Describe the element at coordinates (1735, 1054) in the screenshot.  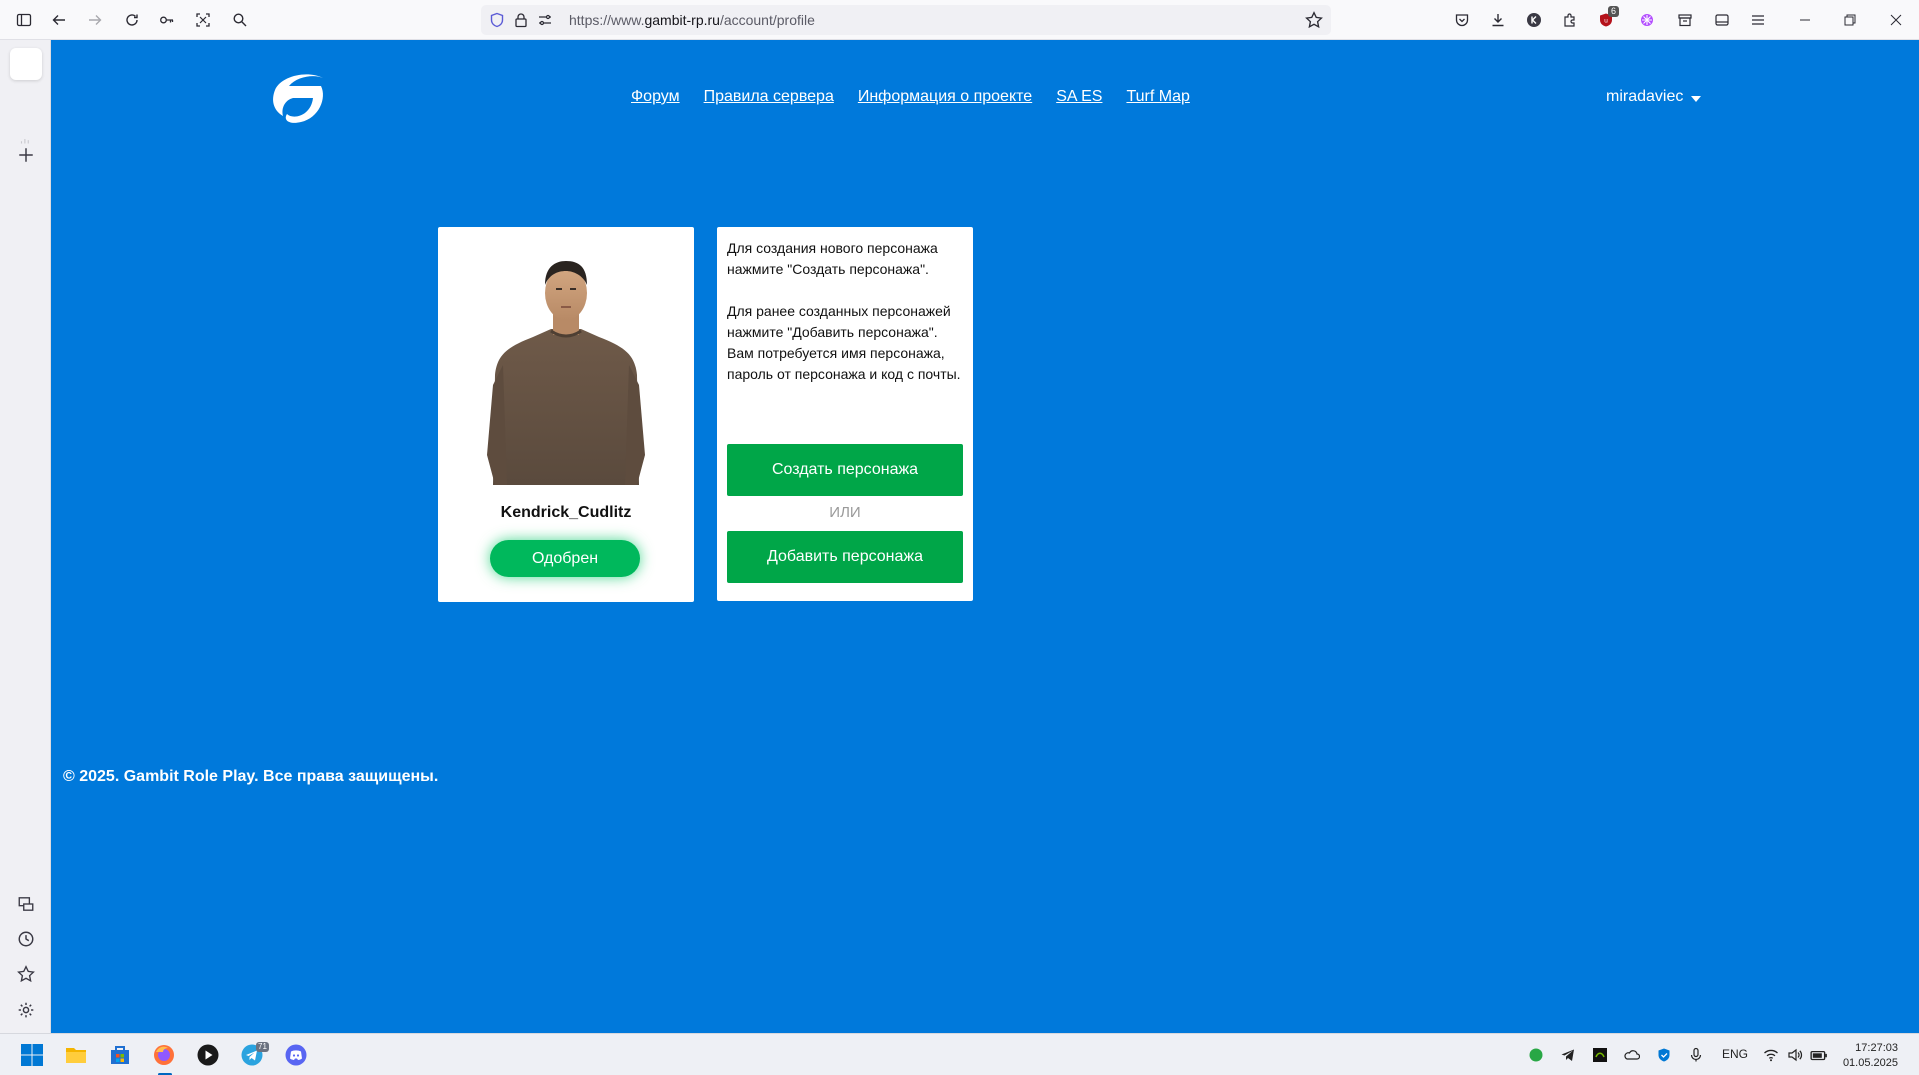
I see `language-indicator: ENG` at that location.